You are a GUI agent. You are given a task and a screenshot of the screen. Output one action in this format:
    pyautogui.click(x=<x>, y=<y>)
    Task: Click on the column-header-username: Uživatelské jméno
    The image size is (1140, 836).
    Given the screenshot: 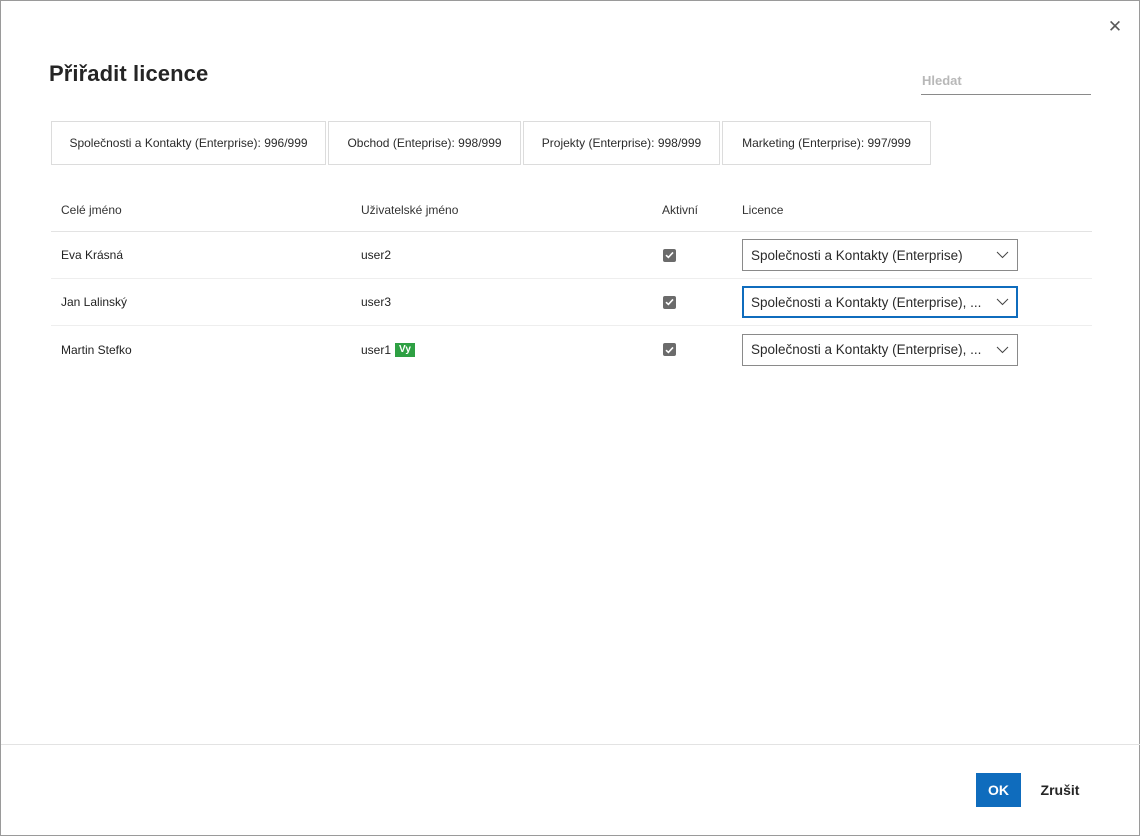 What is the action you would take?
    pyautogui.click(x=501, y=210)
    